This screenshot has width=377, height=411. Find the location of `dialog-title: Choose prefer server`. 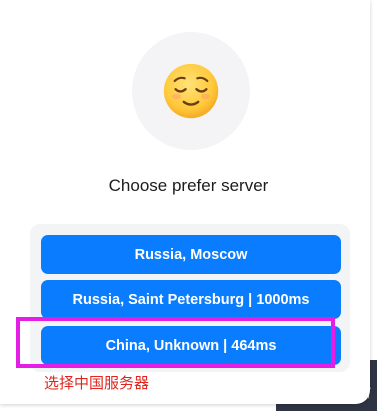

dialog-title: Choose prefer server is located at coordinates (188, 185).